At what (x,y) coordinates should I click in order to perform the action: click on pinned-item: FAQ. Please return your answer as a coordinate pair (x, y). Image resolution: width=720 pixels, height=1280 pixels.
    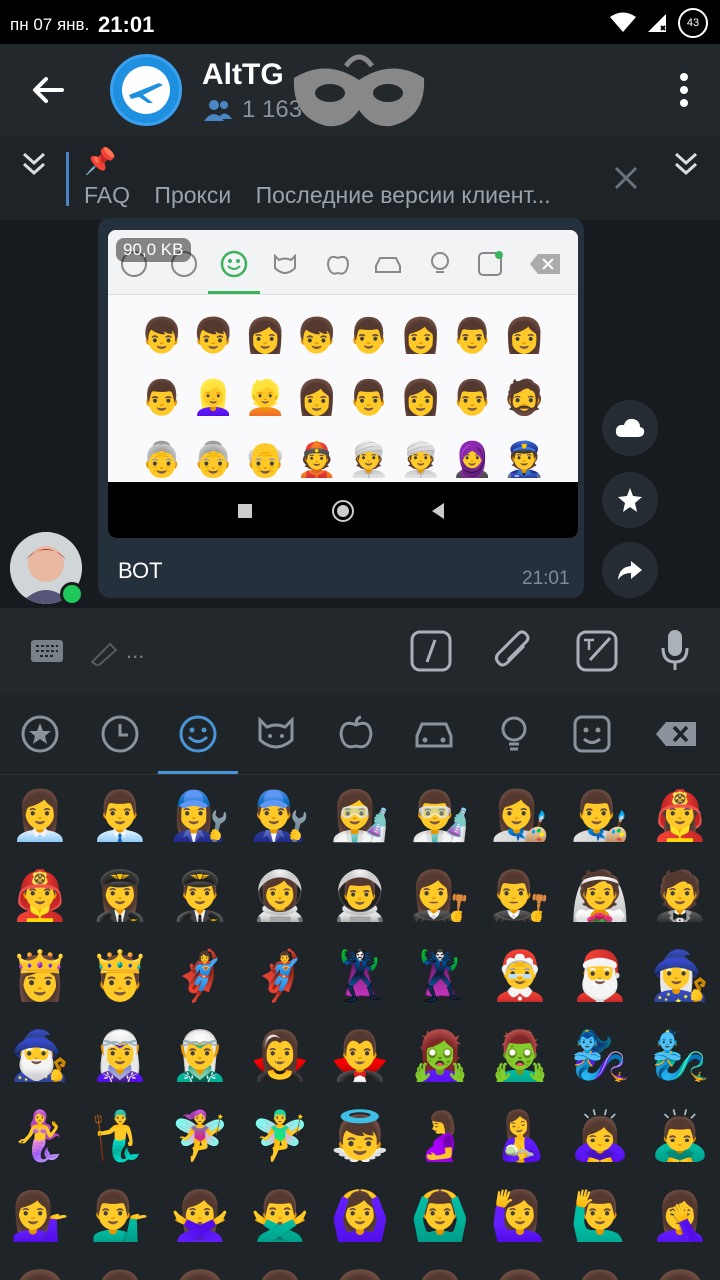
    Looking at the image, I should click on (107, 195).